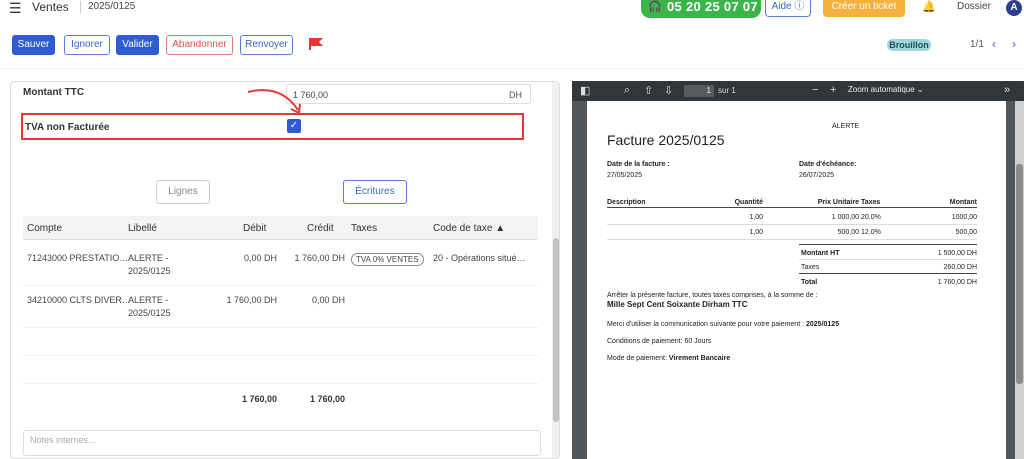  What do you see at coordinates (260, 258) in the screenshot?
I see `cell-debit: 0,00 DH` at bounding box center [260, 258].